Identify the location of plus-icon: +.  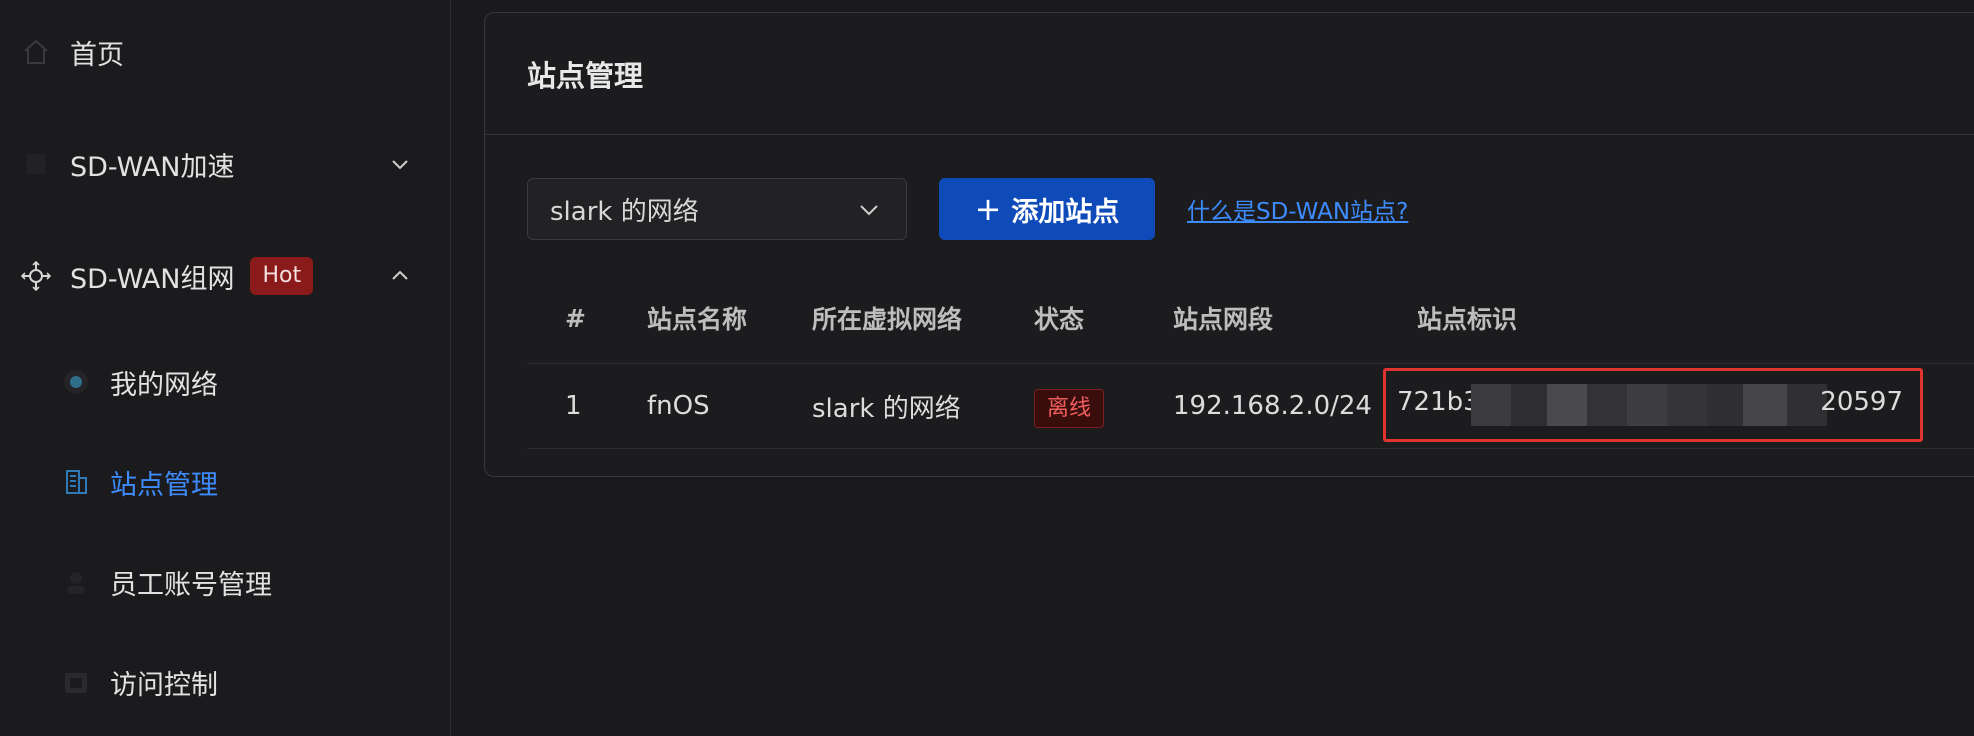
(988, 209).